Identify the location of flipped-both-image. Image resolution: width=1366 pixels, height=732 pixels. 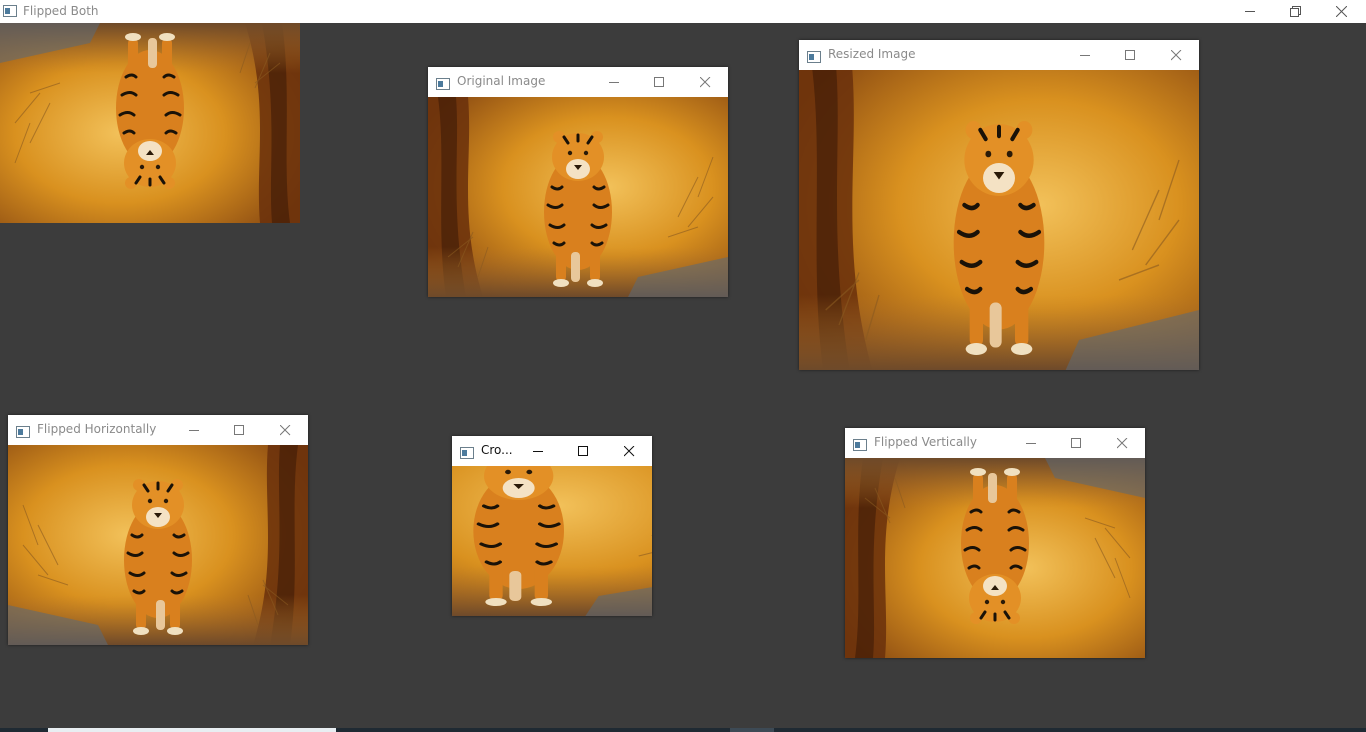
(150, 123).